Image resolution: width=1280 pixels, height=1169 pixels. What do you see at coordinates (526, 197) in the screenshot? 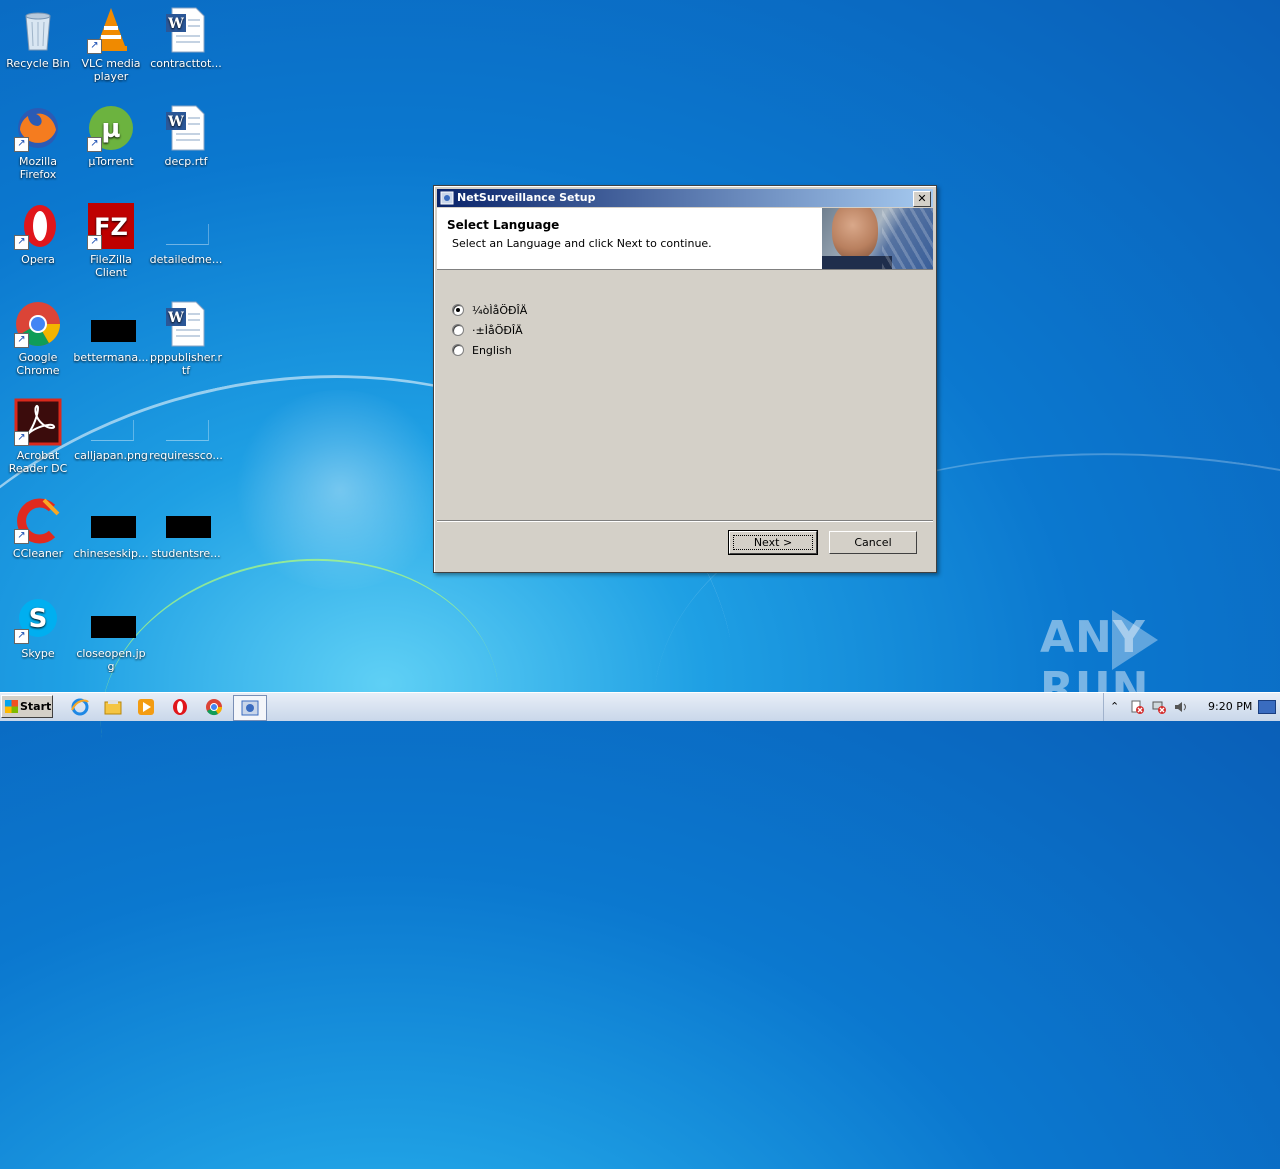
I see `dialog-title: NetSurveillance Setup` at bounding box center [526, 197].